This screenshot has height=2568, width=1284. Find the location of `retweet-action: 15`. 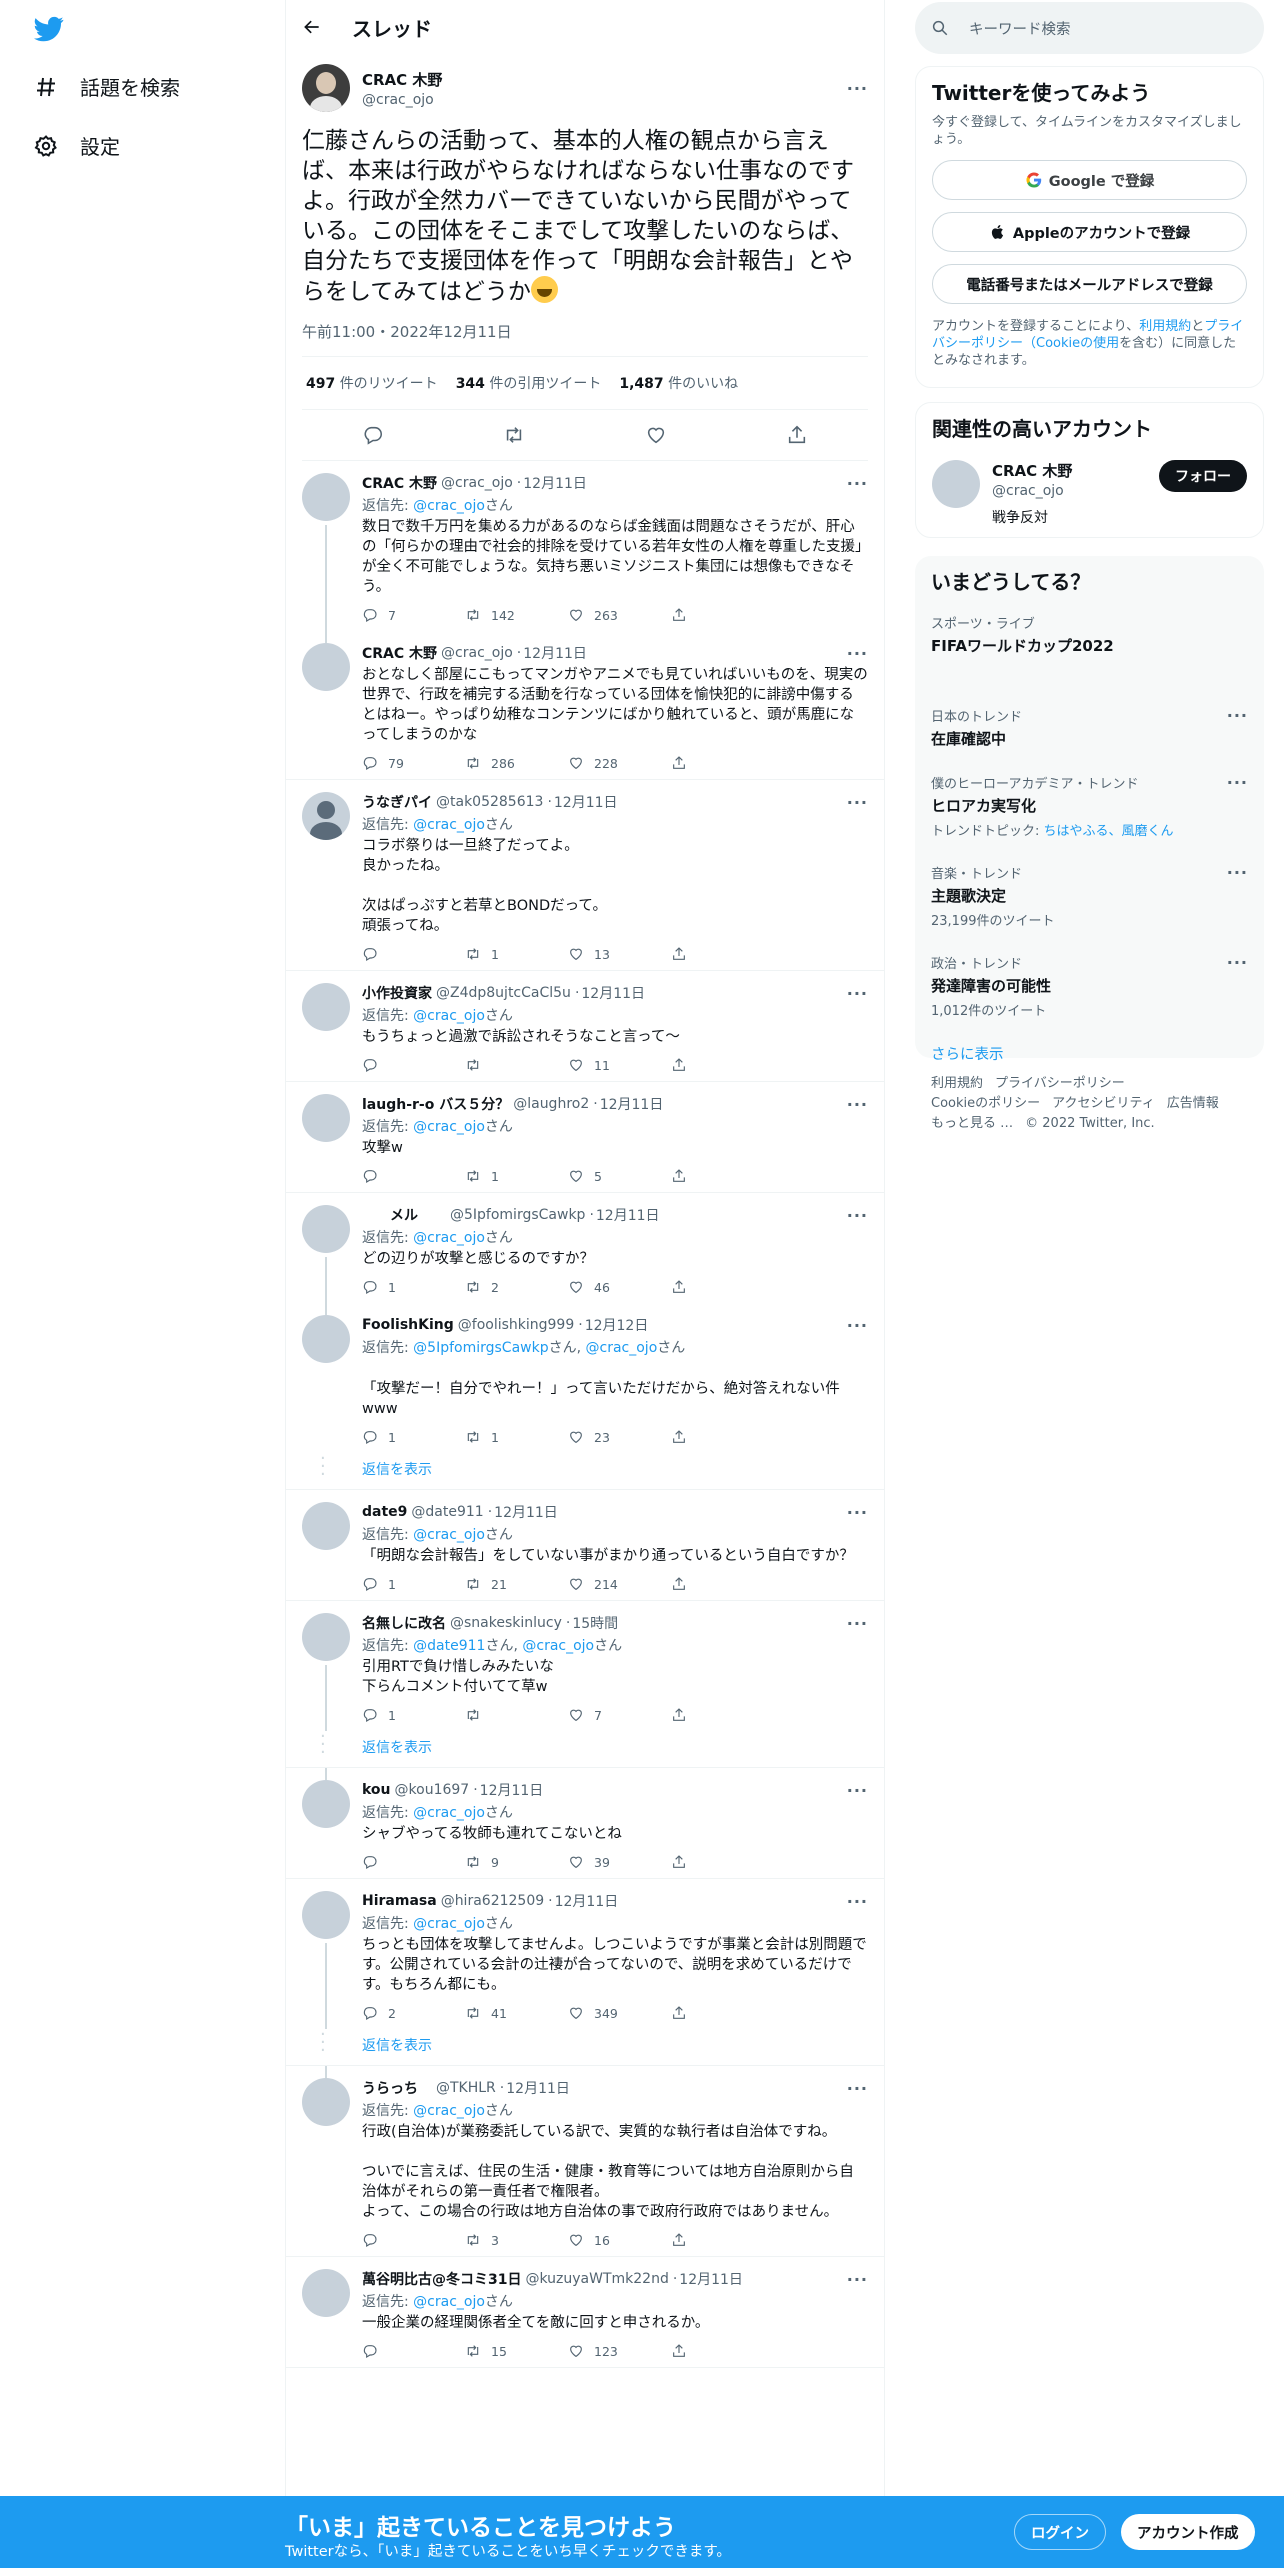

retweet-action: 15 is located at coordinates (516, 2351).